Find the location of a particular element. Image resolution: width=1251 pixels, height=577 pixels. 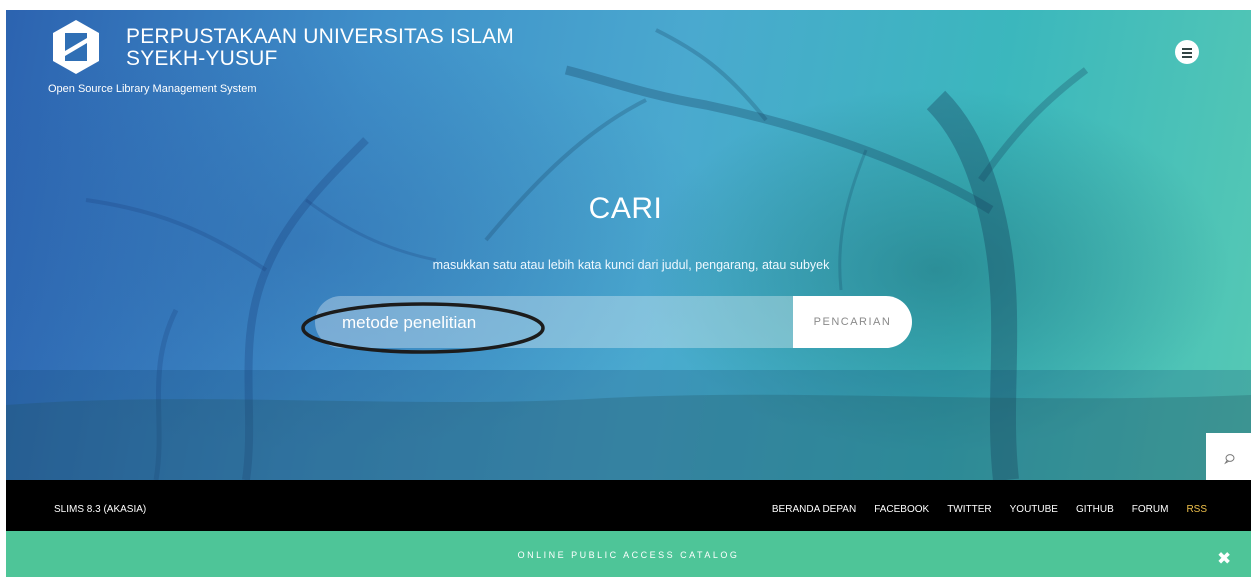

site-subtitle: Open Source Library Management System is located at coordinates (152, 89).